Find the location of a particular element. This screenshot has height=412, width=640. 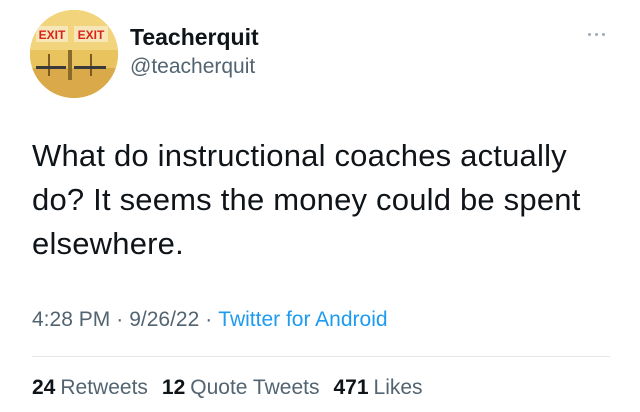

tweet-metadata: 4:28 PM · 9/26/22 · Twitter for Android is located at coordinates (210, 320).